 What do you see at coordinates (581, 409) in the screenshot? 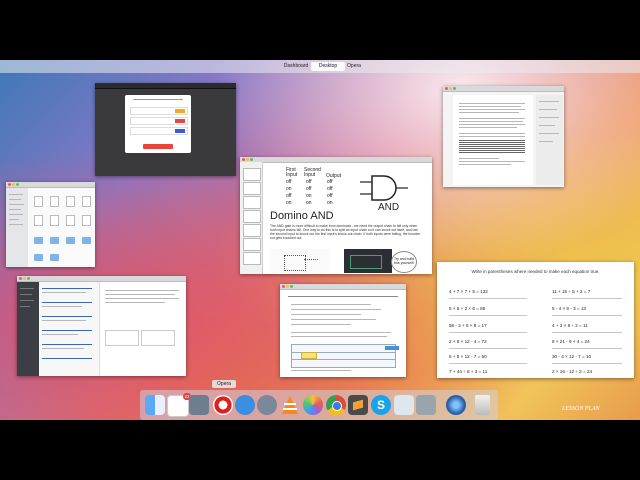
I see `watermark-logo: LESSON PLAN` at bounding box center [581, 409].